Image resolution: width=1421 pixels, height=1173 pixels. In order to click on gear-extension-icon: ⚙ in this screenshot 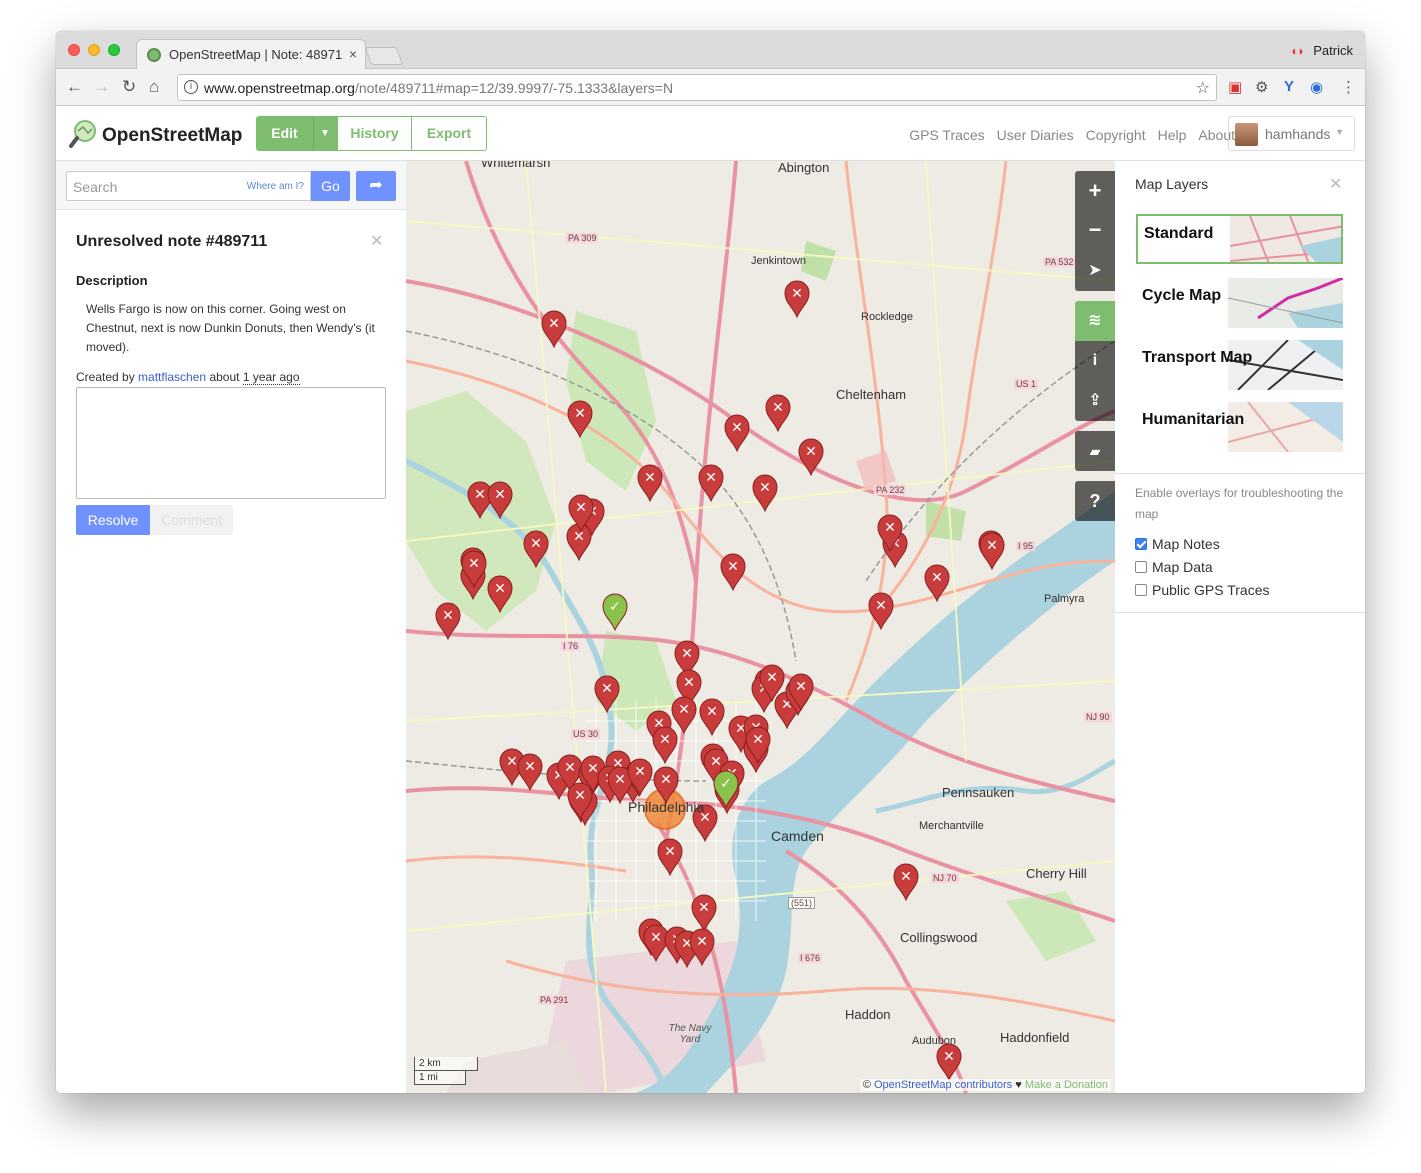, I will do `click(1261, 87)`.